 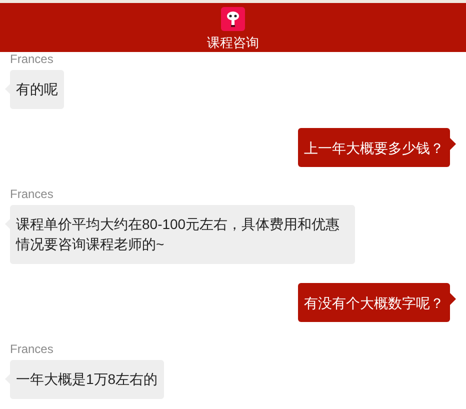 I want to click on received-message: 有的呢, so click(x=37, y=89).